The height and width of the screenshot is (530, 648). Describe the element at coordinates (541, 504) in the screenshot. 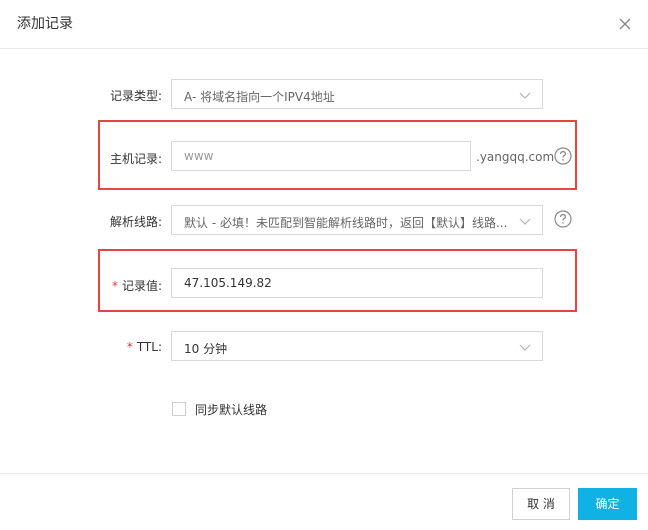

I see `cancel-button: 取 消` at that location.